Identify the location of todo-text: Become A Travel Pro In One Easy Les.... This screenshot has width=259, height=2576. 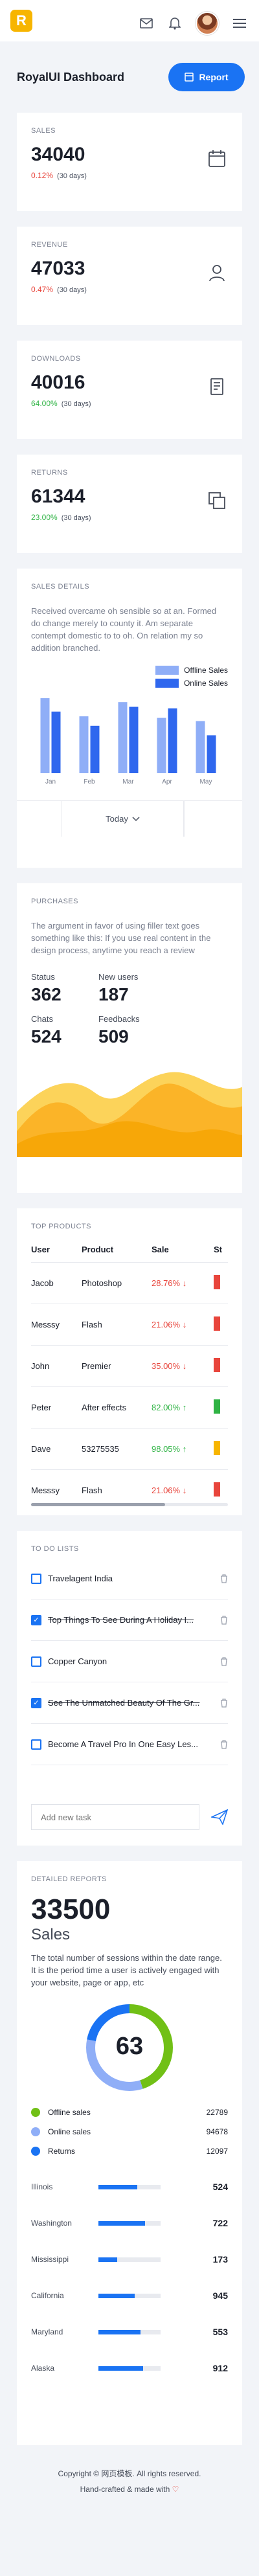
(123, 1744).